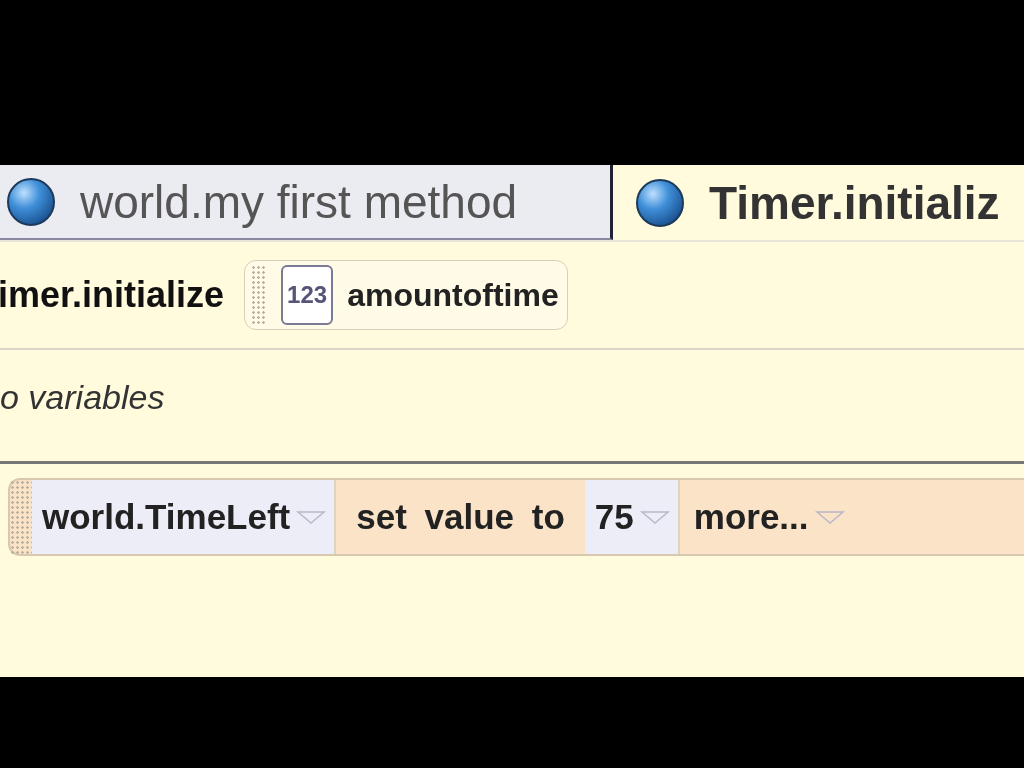 Image resolution: width=1024 pixels, height=768 pixels. What do you see at coordinates (632, 517) in the screenshot?
I see `value-dropdown: 75` at bounding box center [632, 517].